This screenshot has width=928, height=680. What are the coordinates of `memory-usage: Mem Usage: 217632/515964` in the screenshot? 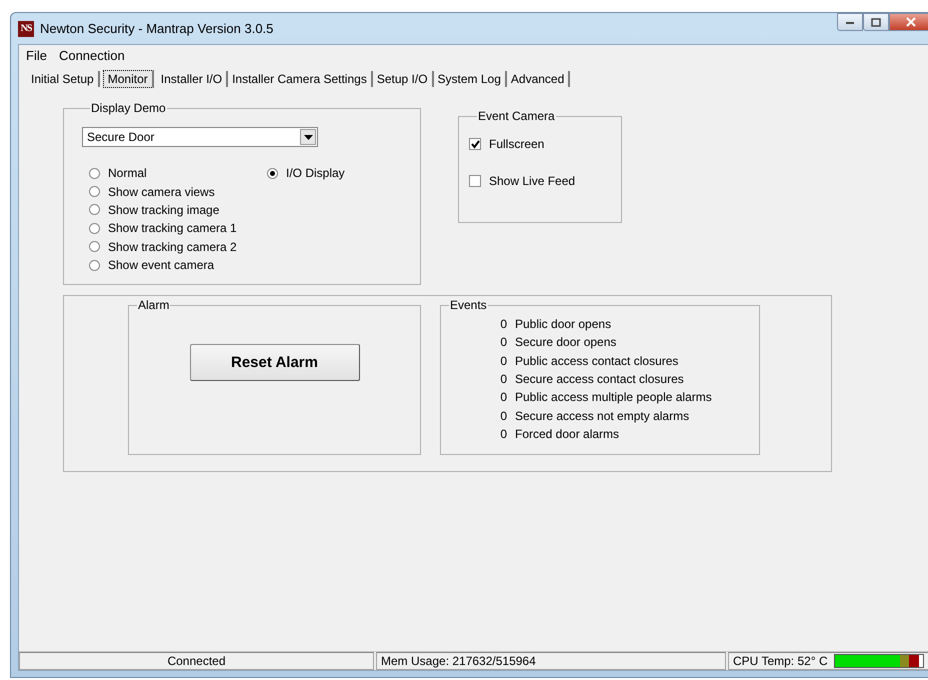 It's located at (551, 661).